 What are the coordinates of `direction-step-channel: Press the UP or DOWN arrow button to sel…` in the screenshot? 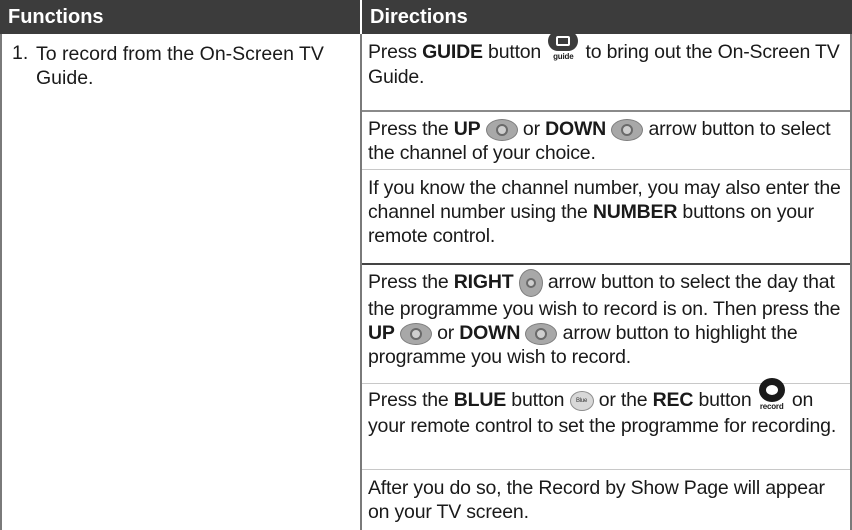 It's located at (599, 141).